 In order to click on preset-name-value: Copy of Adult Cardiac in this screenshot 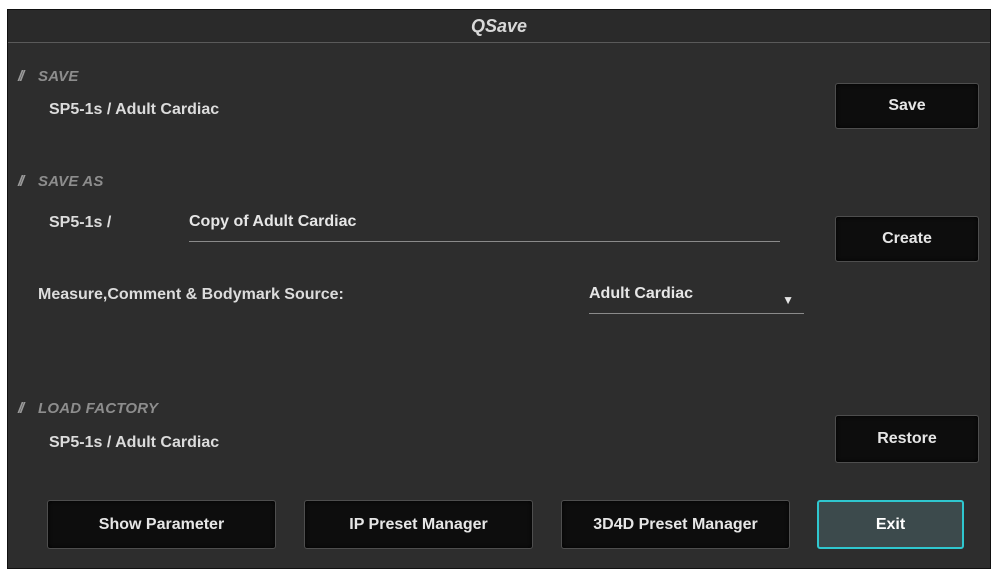, I will do `click(273, 221)`.